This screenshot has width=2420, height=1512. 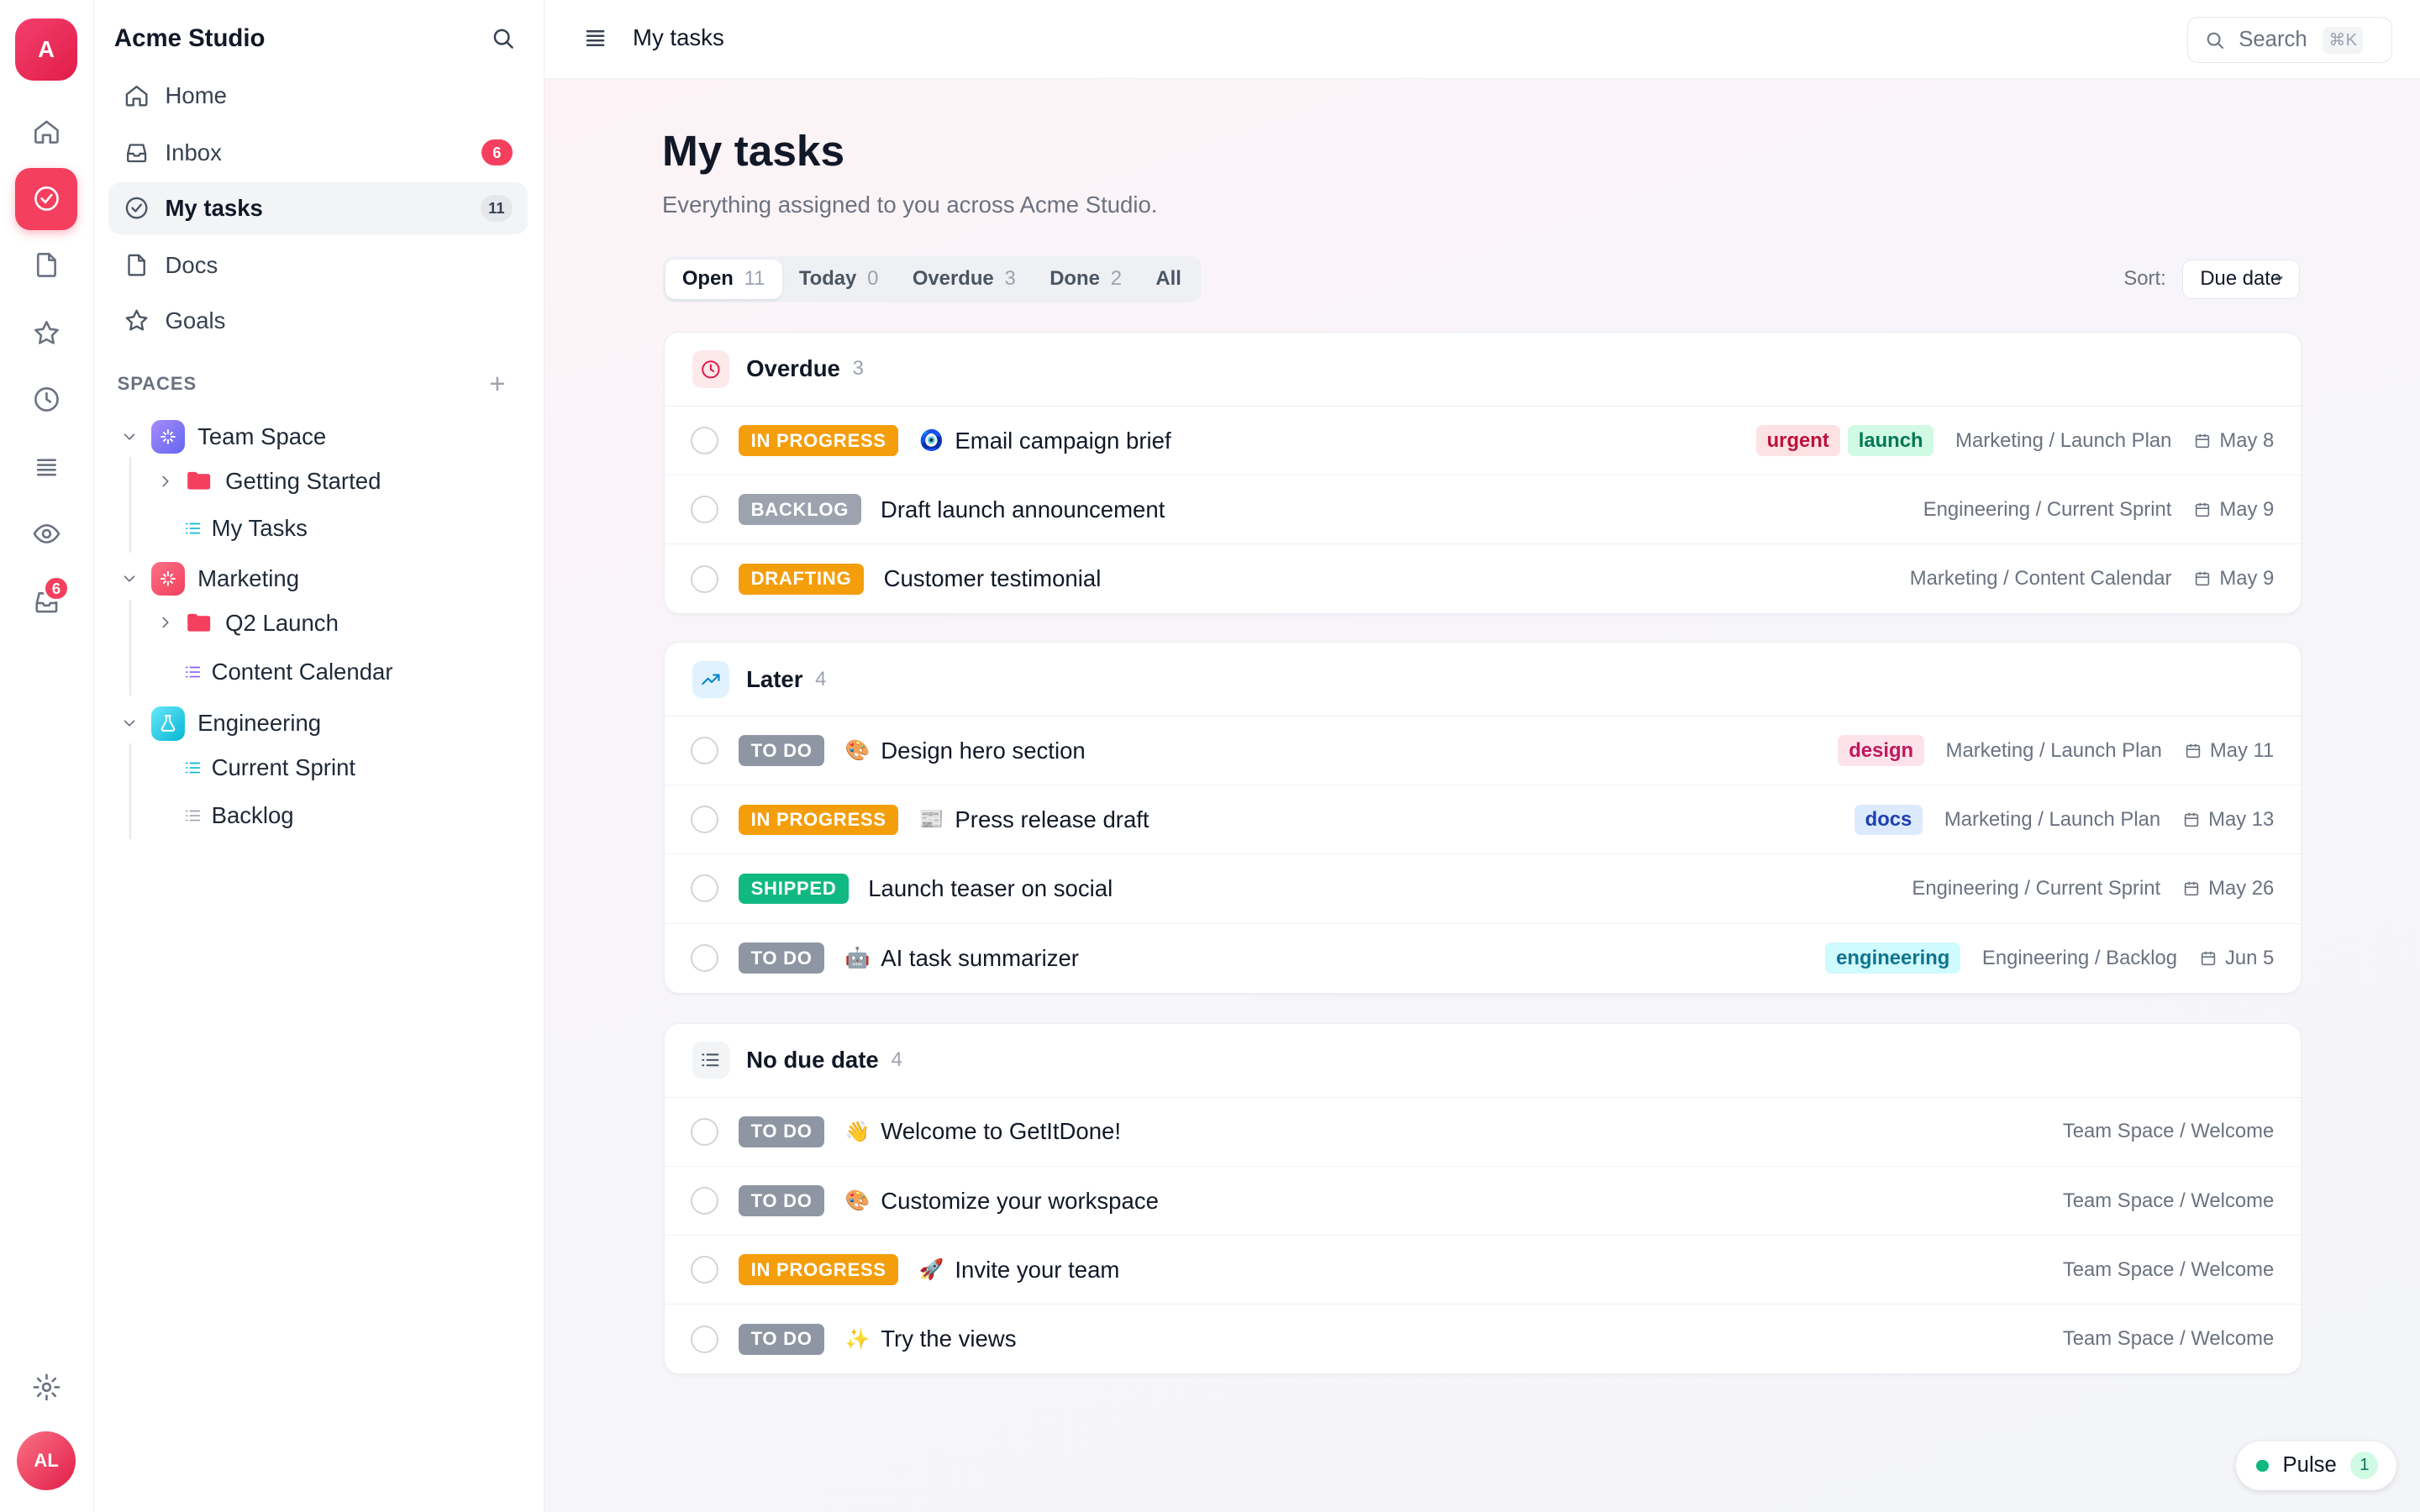 What do you see at coordinates (1002, 1201) in the screenshot?
I see `task-name: 🎨 Customize your workspace` at bounding box center [1002, 1201].